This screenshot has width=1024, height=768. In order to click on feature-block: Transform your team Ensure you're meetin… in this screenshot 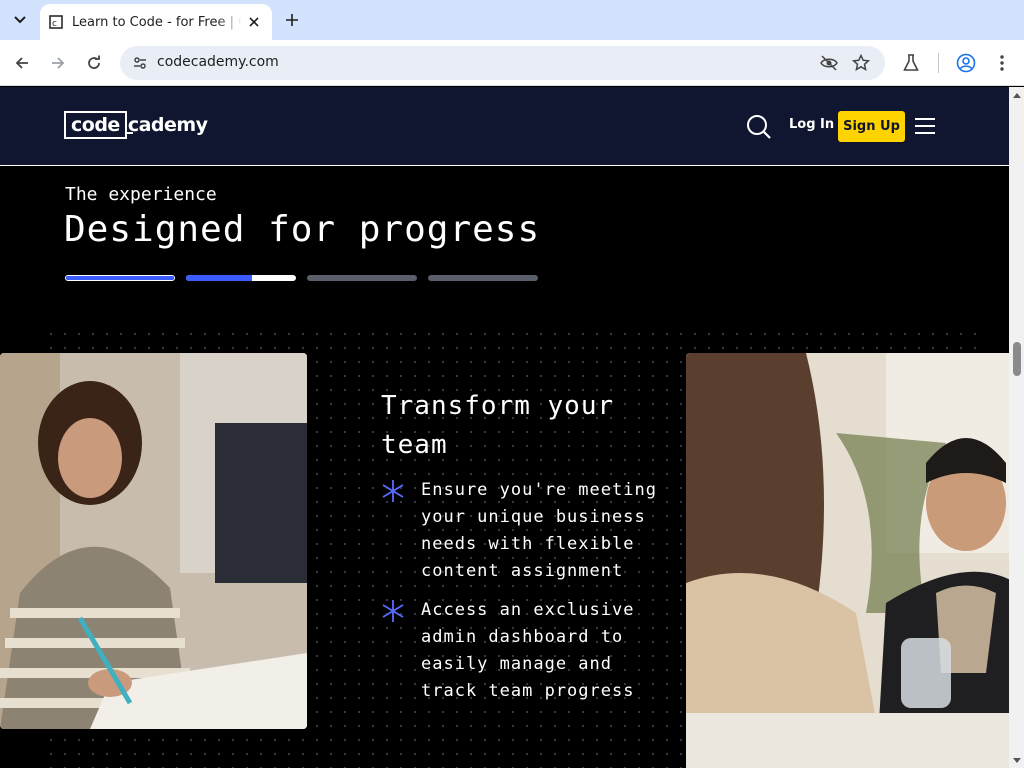, I will do `click(521, 546)`.